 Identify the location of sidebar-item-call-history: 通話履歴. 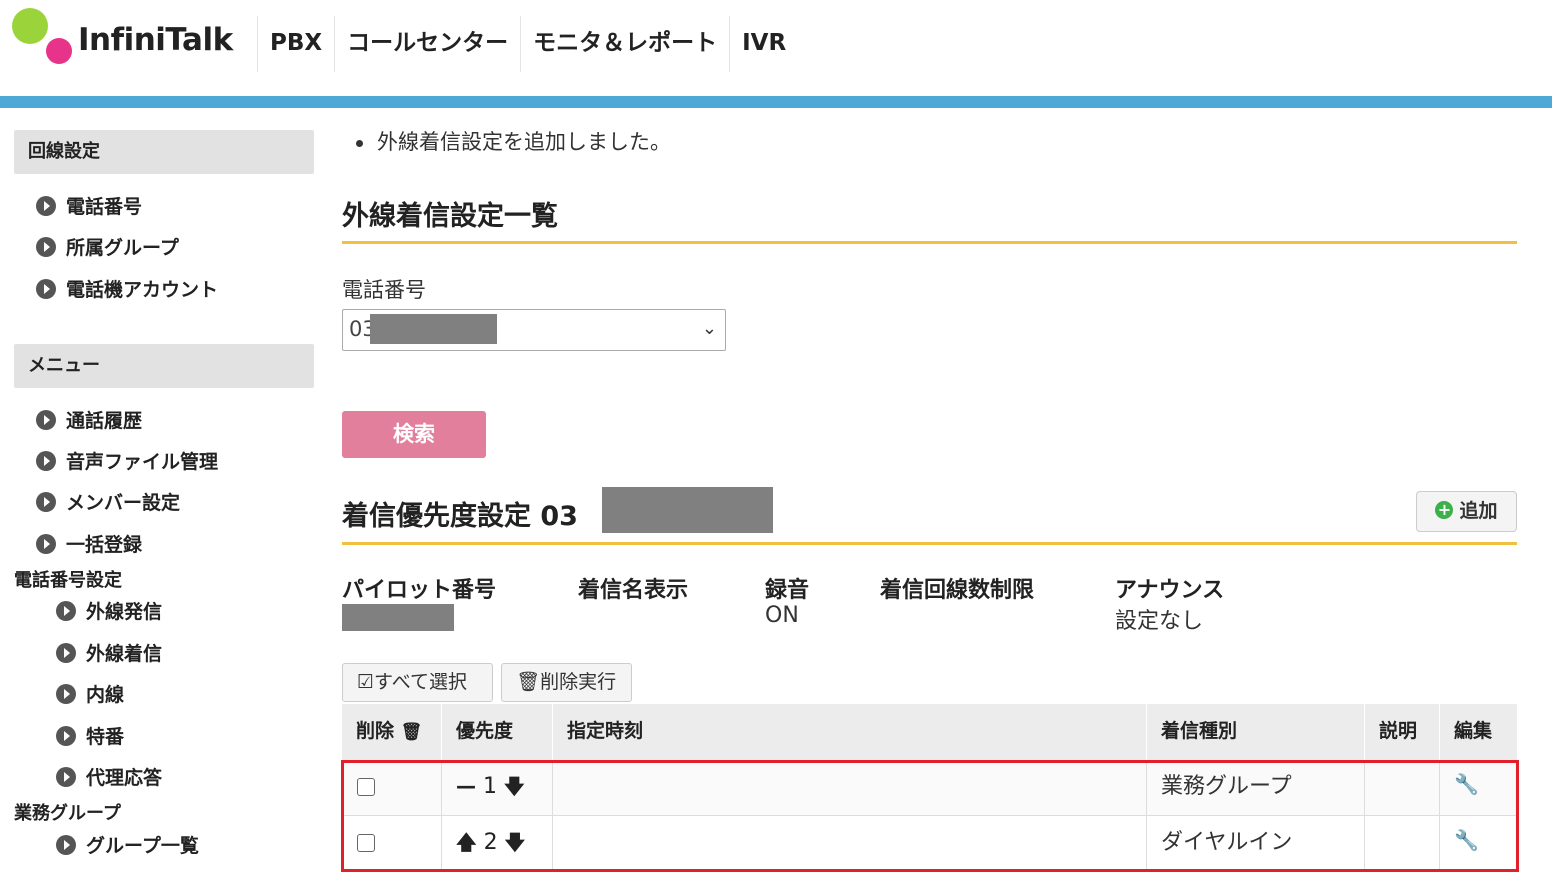
(89, 421).